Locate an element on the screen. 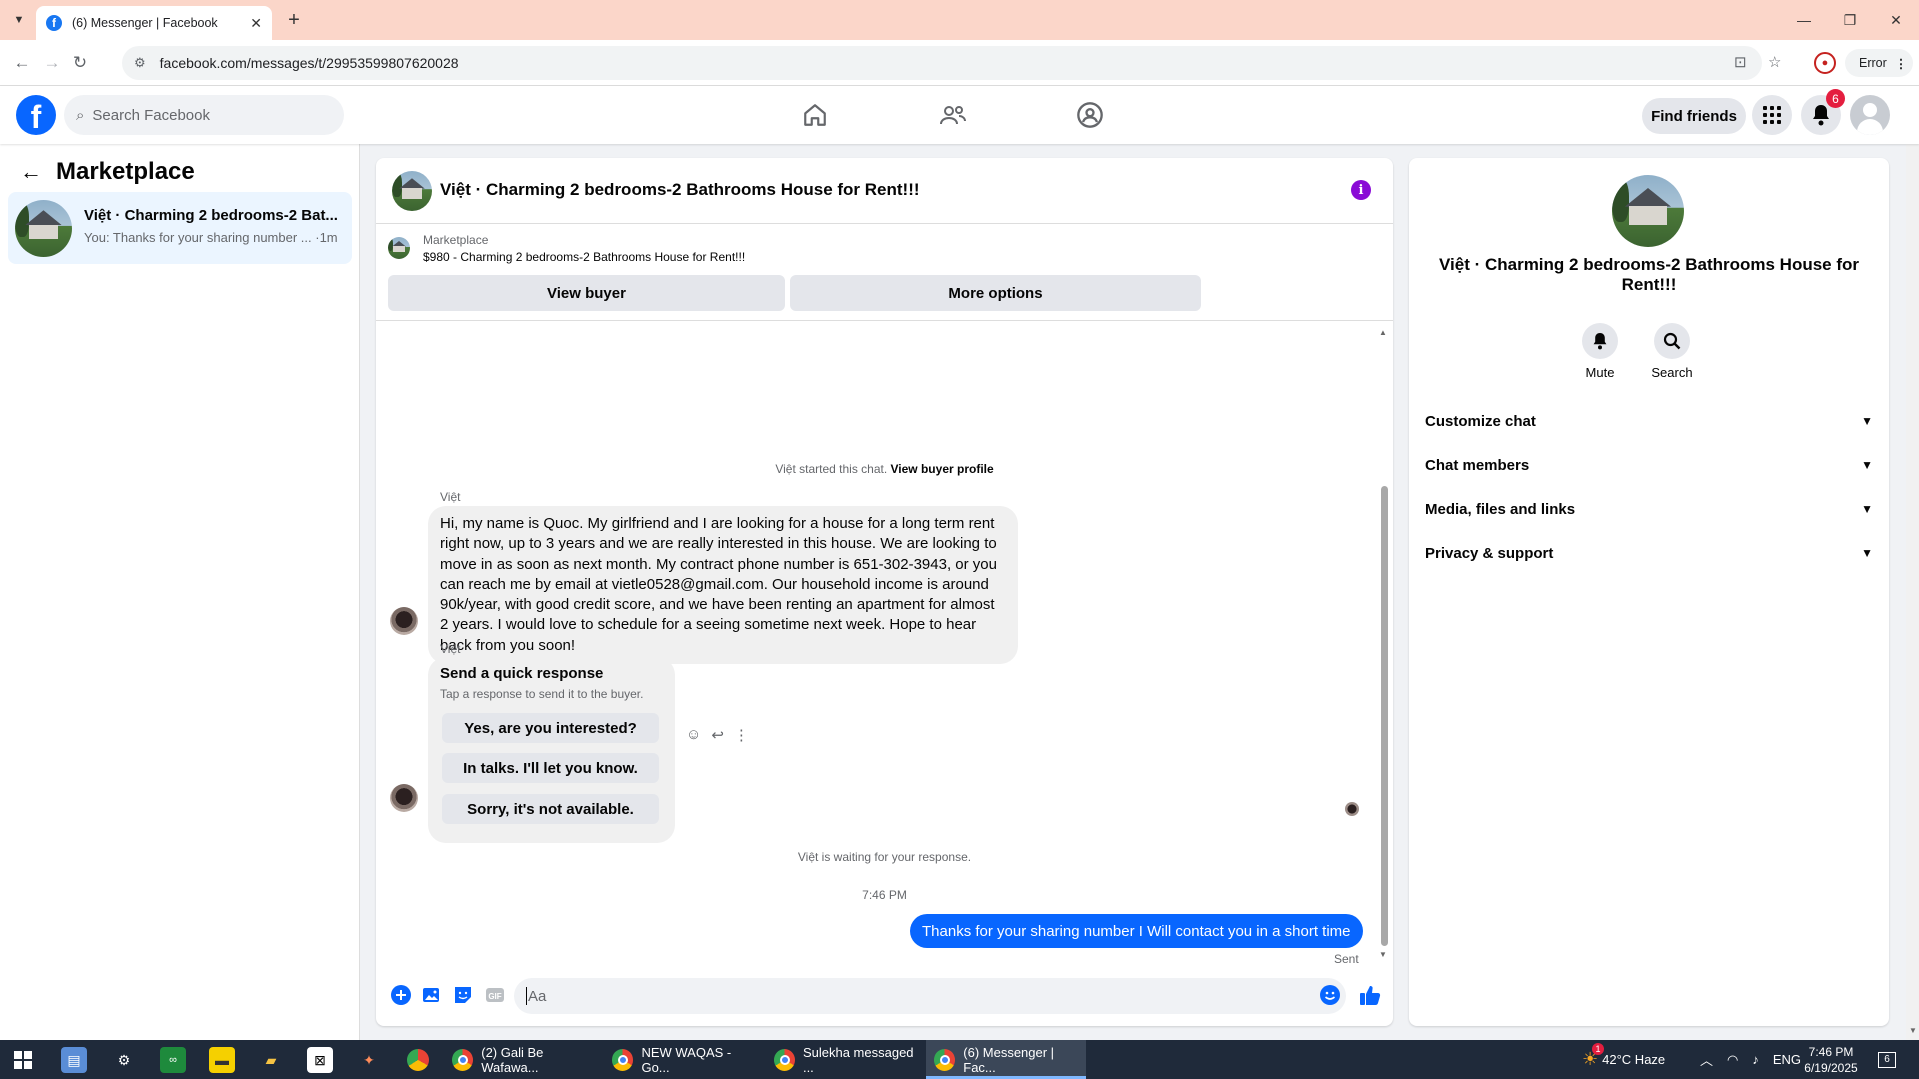 Image resolution: width=1919 pixels, height=1079 pixels. facebook-logo: f is located at coordinates (36, 115).